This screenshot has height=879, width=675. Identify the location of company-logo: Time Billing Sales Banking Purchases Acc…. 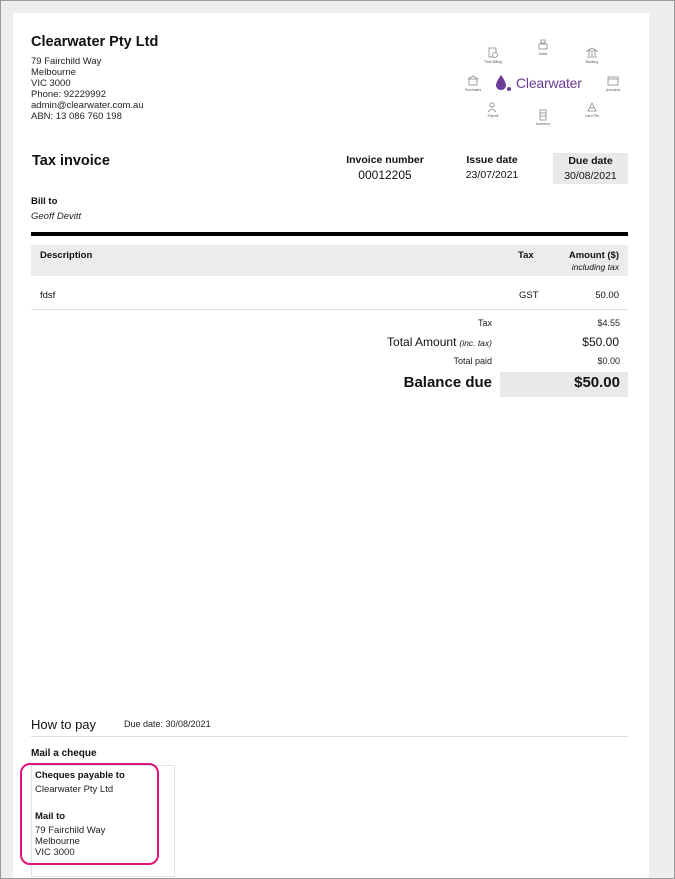
(546, 84).